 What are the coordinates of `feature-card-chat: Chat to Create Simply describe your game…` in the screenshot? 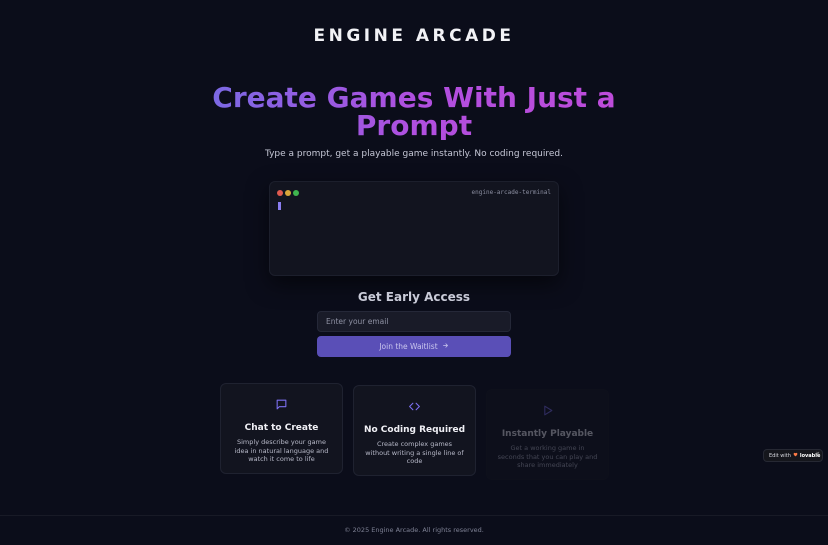 It's located at (281, 428).